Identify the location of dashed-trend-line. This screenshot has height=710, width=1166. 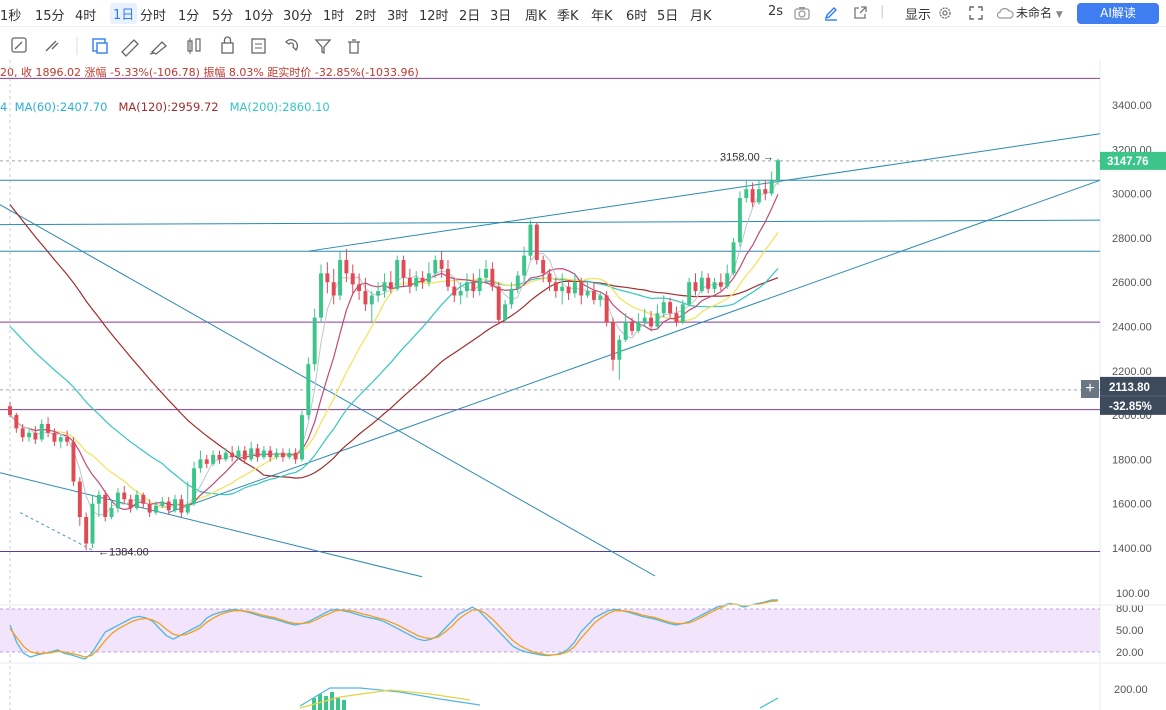
(57, 532).